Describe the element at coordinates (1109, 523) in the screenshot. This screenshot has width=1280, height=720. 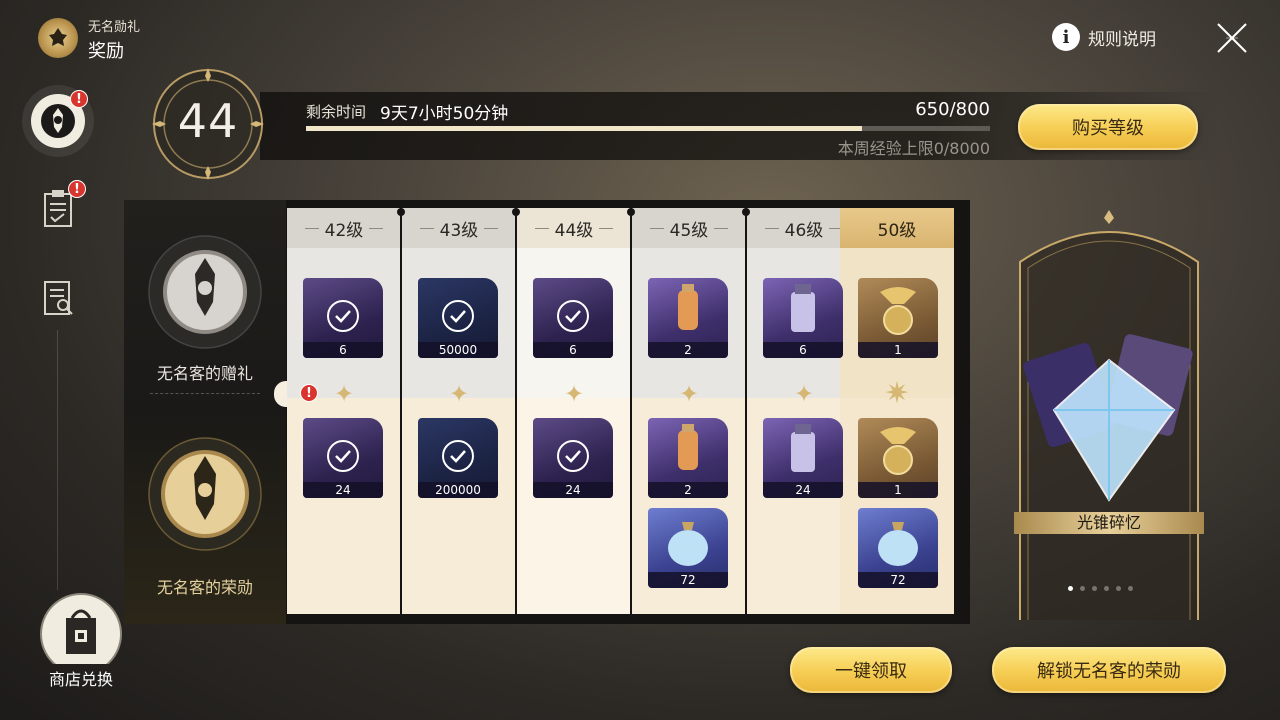
I see `featured-reward-label: 光锥碎忆` at that location.